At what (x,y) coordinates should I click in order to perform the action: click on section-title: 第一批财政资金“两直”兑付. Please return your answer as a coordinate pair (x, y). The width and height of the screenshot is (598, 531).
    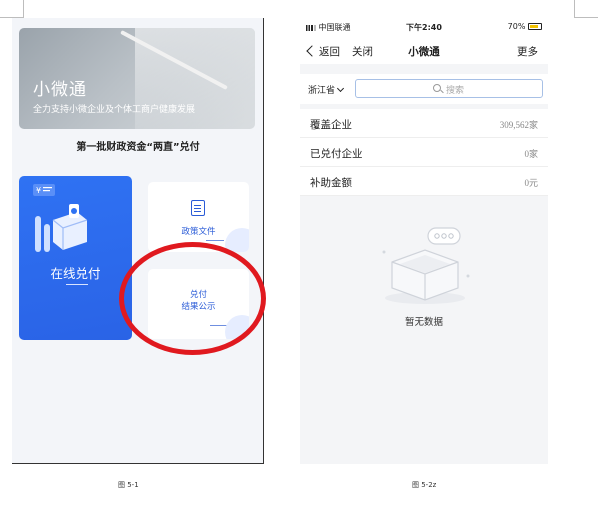
    Looking at the image, I should click on (138, 147).